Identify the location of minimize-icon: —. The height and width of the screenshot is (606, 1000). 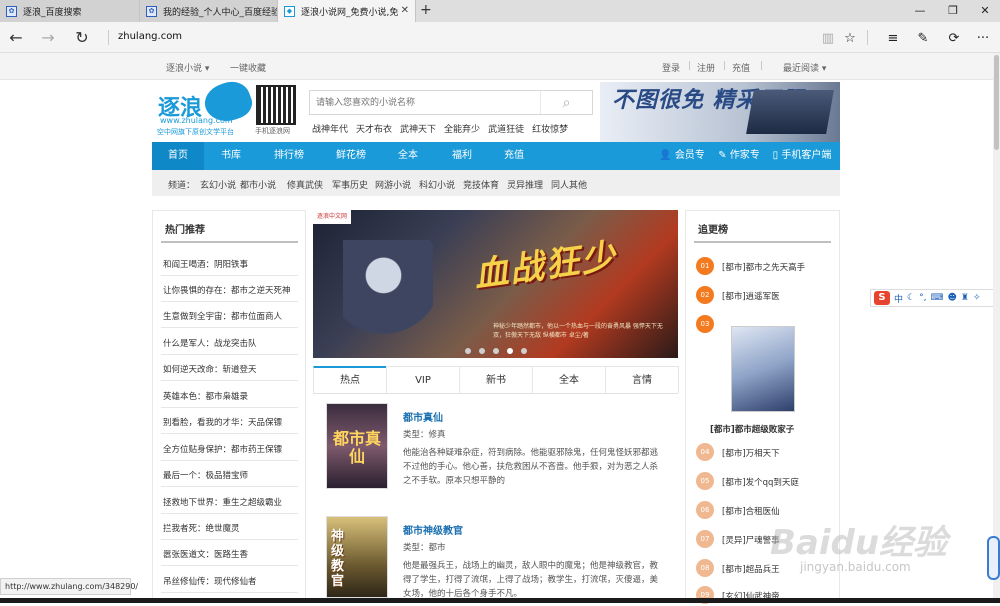
(920, 11).